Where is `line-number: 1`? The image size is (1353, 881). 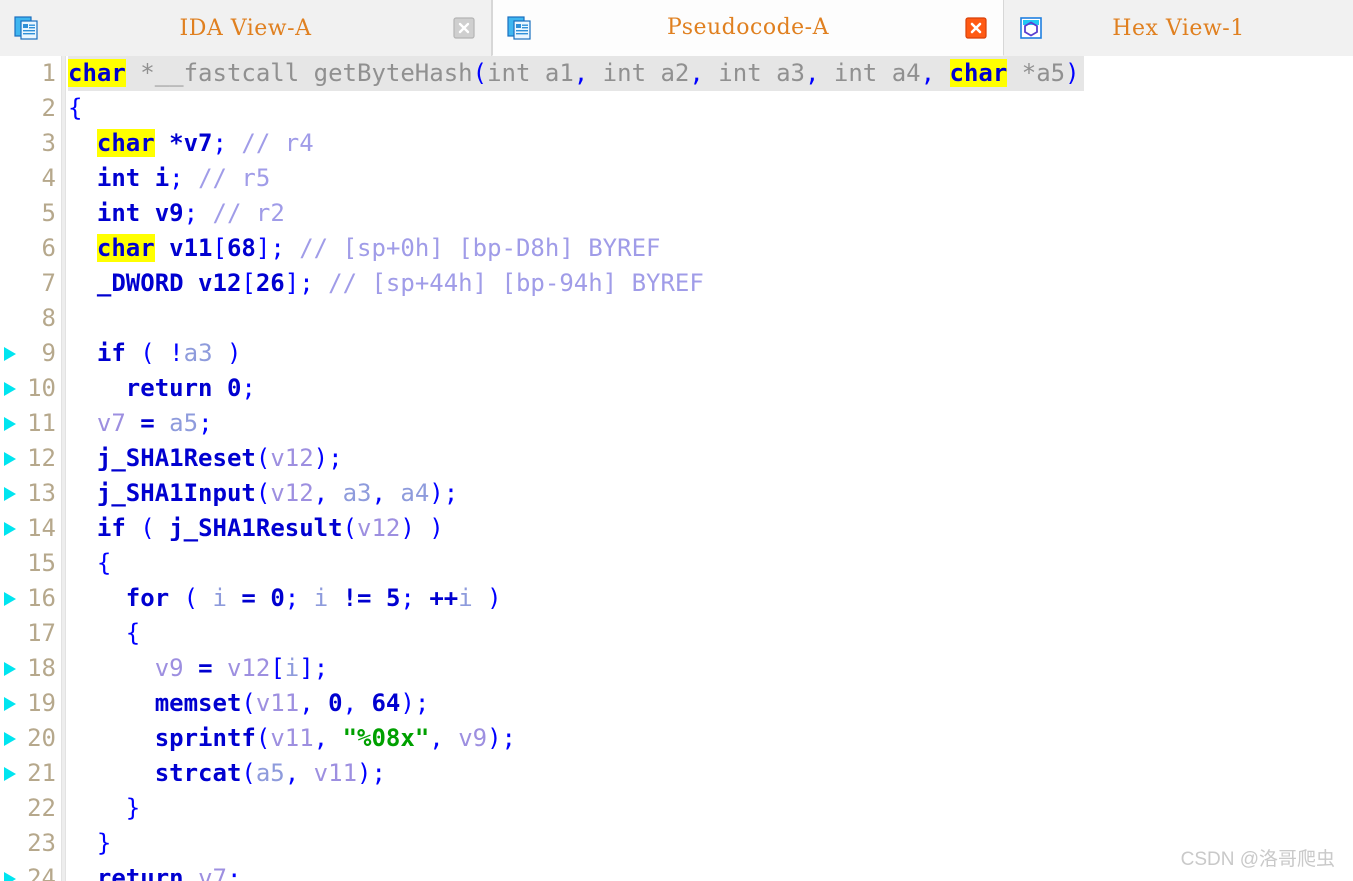
line-number: 1 is located at coordinates (48, 73).